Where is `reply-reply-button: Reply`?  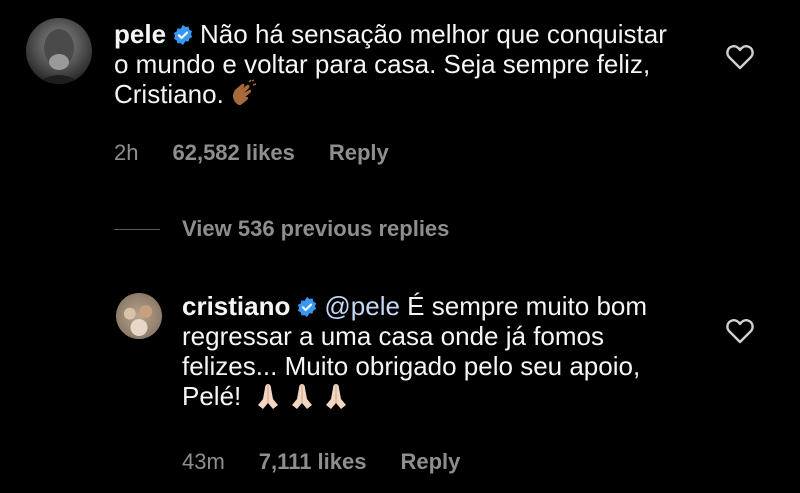
reply-reply-button: Reply is located at coordinates (430, 462).